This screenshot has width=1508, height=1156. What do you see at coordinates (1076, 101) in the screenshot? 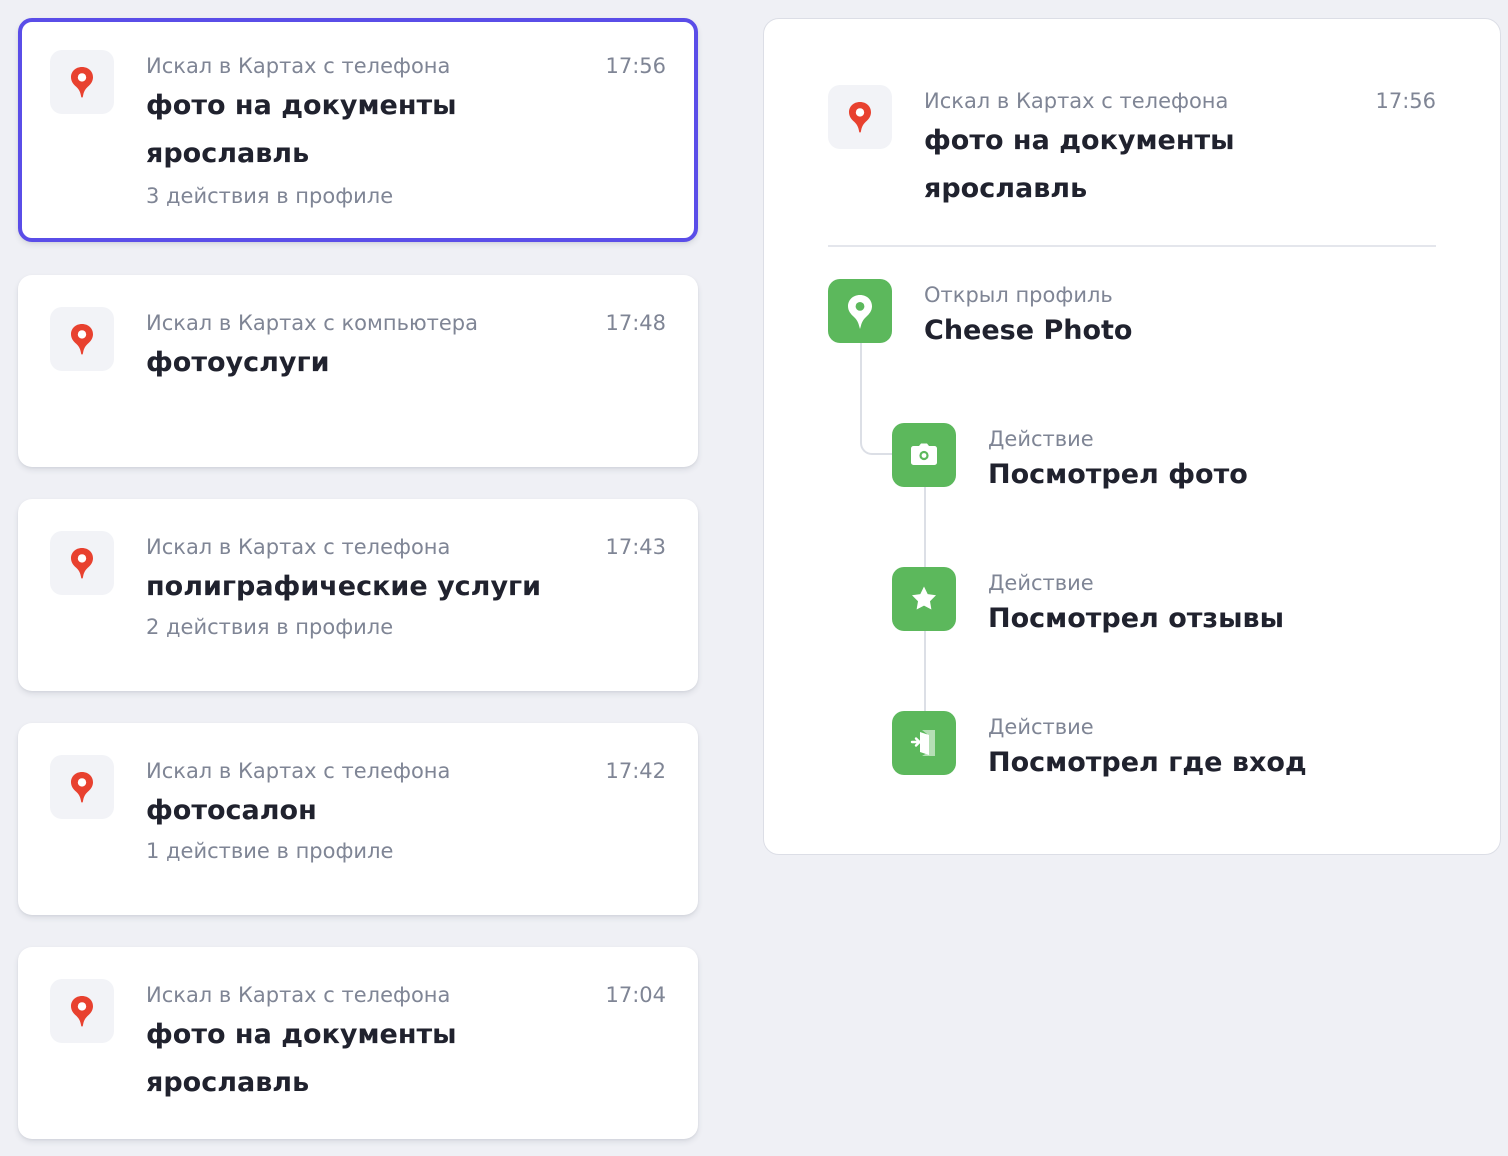
I see `detail-source: Искал в Картах с телефона` at bounding box center [1076, 101].